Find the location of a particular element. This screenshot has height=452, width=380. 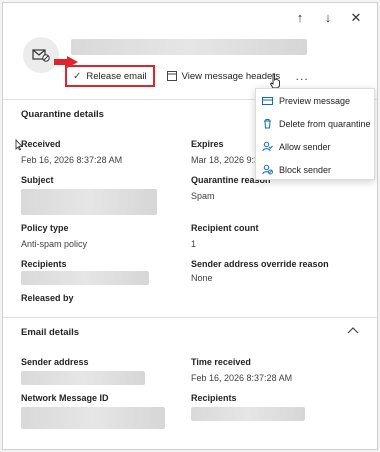

menu-item-label: Allow sender is located at coordinates (305, 146).